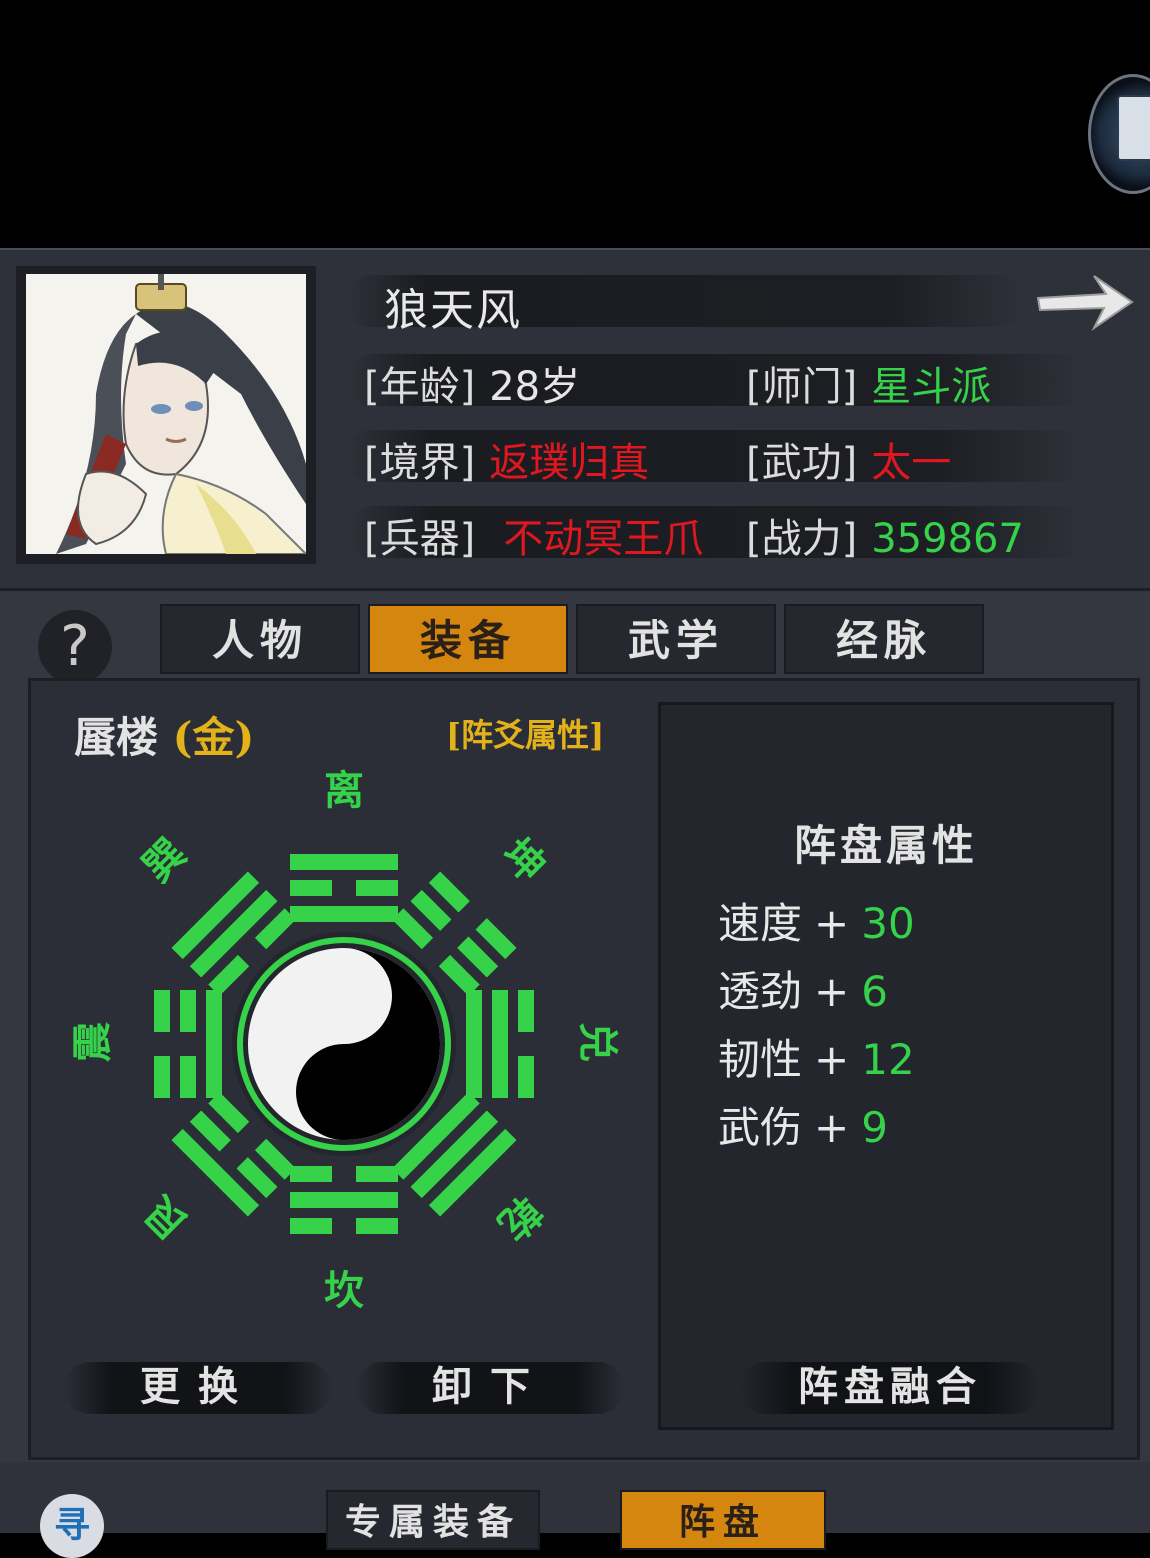 The width and height of the screenshot is (1150, 1558). What do you see at coordinates (802, 387) in the screenshot?
I see `stat-sect-label: [师门]` at bounding box center [802, 387].